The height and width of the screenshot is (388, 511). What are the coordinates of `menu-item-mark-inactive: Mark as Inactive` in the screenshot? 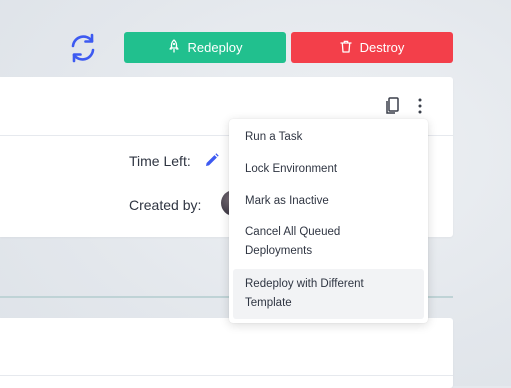 It's located at (328, 201).